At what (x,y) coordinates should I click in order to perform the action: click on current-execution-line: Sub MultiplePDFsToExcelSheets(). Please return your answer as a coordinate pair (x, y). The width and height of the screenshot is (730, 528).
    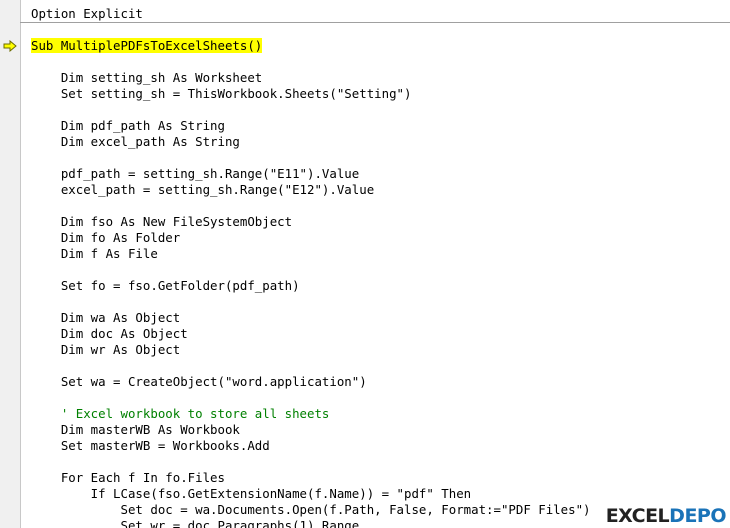
    Looking at the image, I should click on (147, 46).